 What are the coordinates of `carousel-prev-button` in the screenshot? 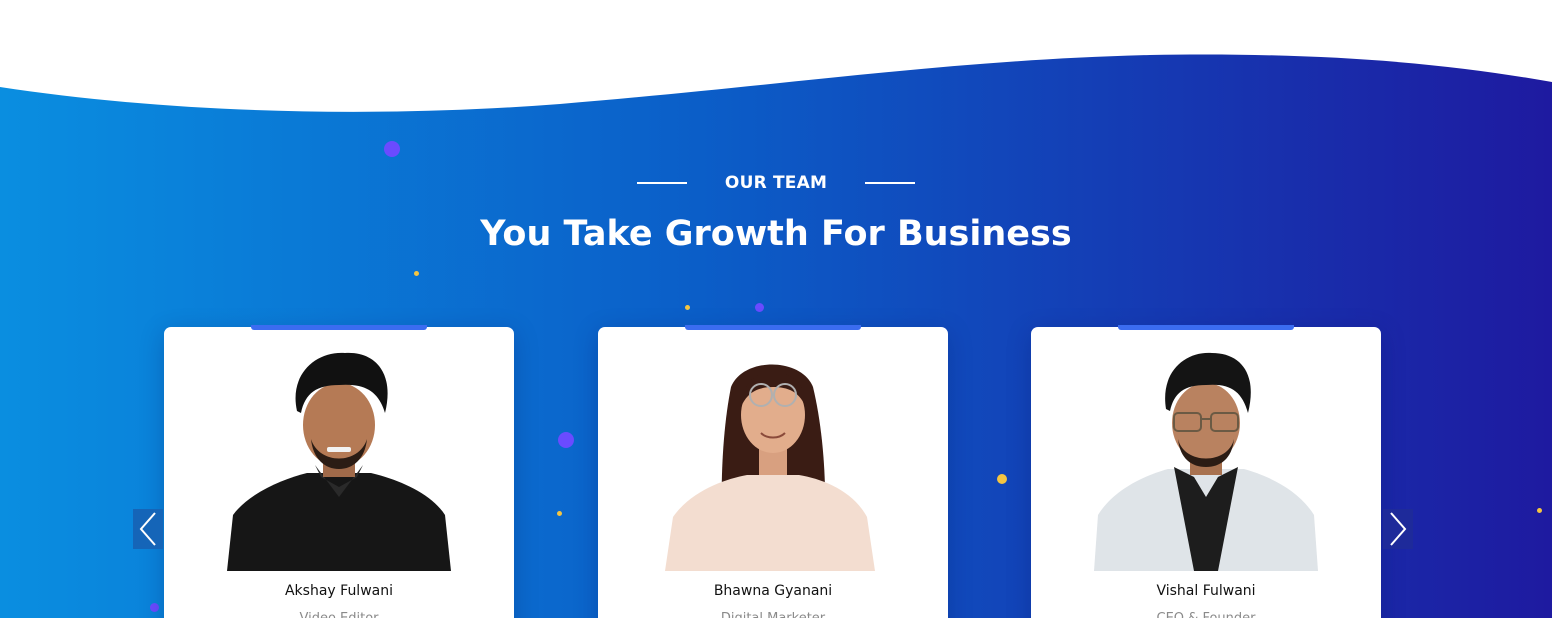 It's located at (148, 529).